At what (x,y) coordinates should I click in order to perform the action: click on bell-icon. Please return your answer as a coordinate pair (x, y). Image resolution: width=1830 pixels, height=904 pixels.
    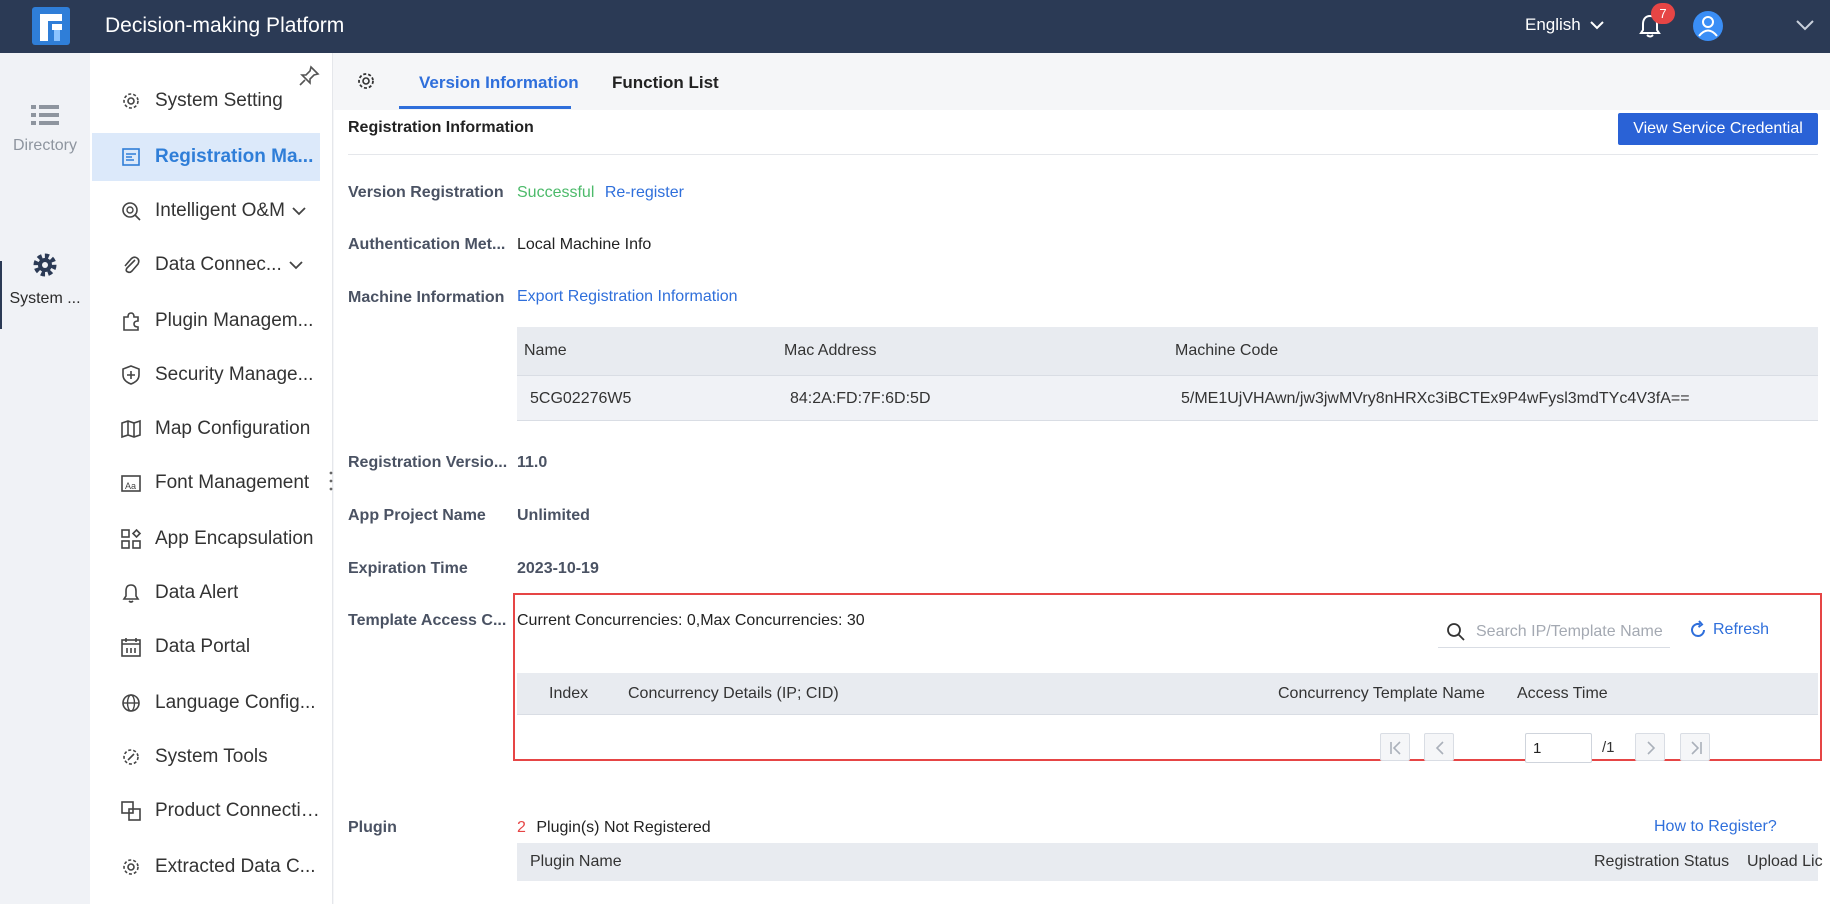
    Looking at the image, I should click on (131, 593).